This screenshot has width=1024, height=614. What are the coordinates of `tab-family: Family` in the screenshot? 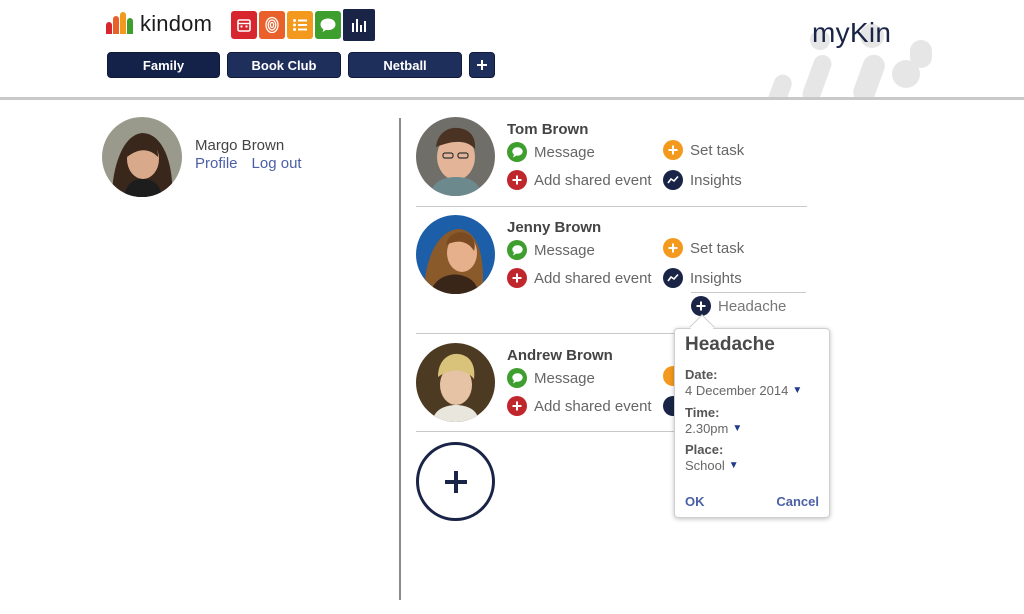 It's located at (163, 65).